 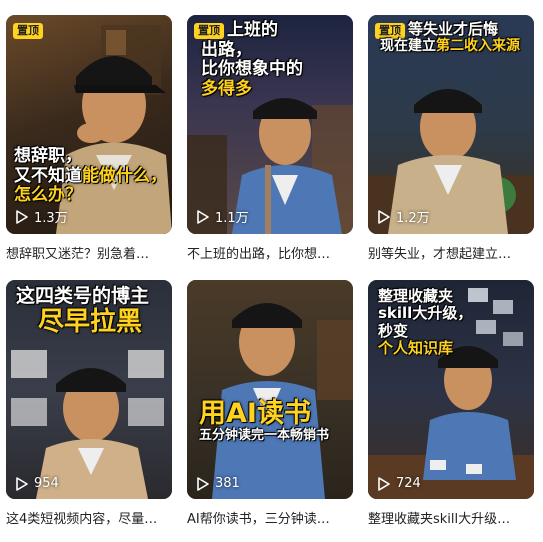 What do you see at coordinates (223, 216) in the screenshot?
I see `view-count: 1.1万` at bounding box center [223, 216].